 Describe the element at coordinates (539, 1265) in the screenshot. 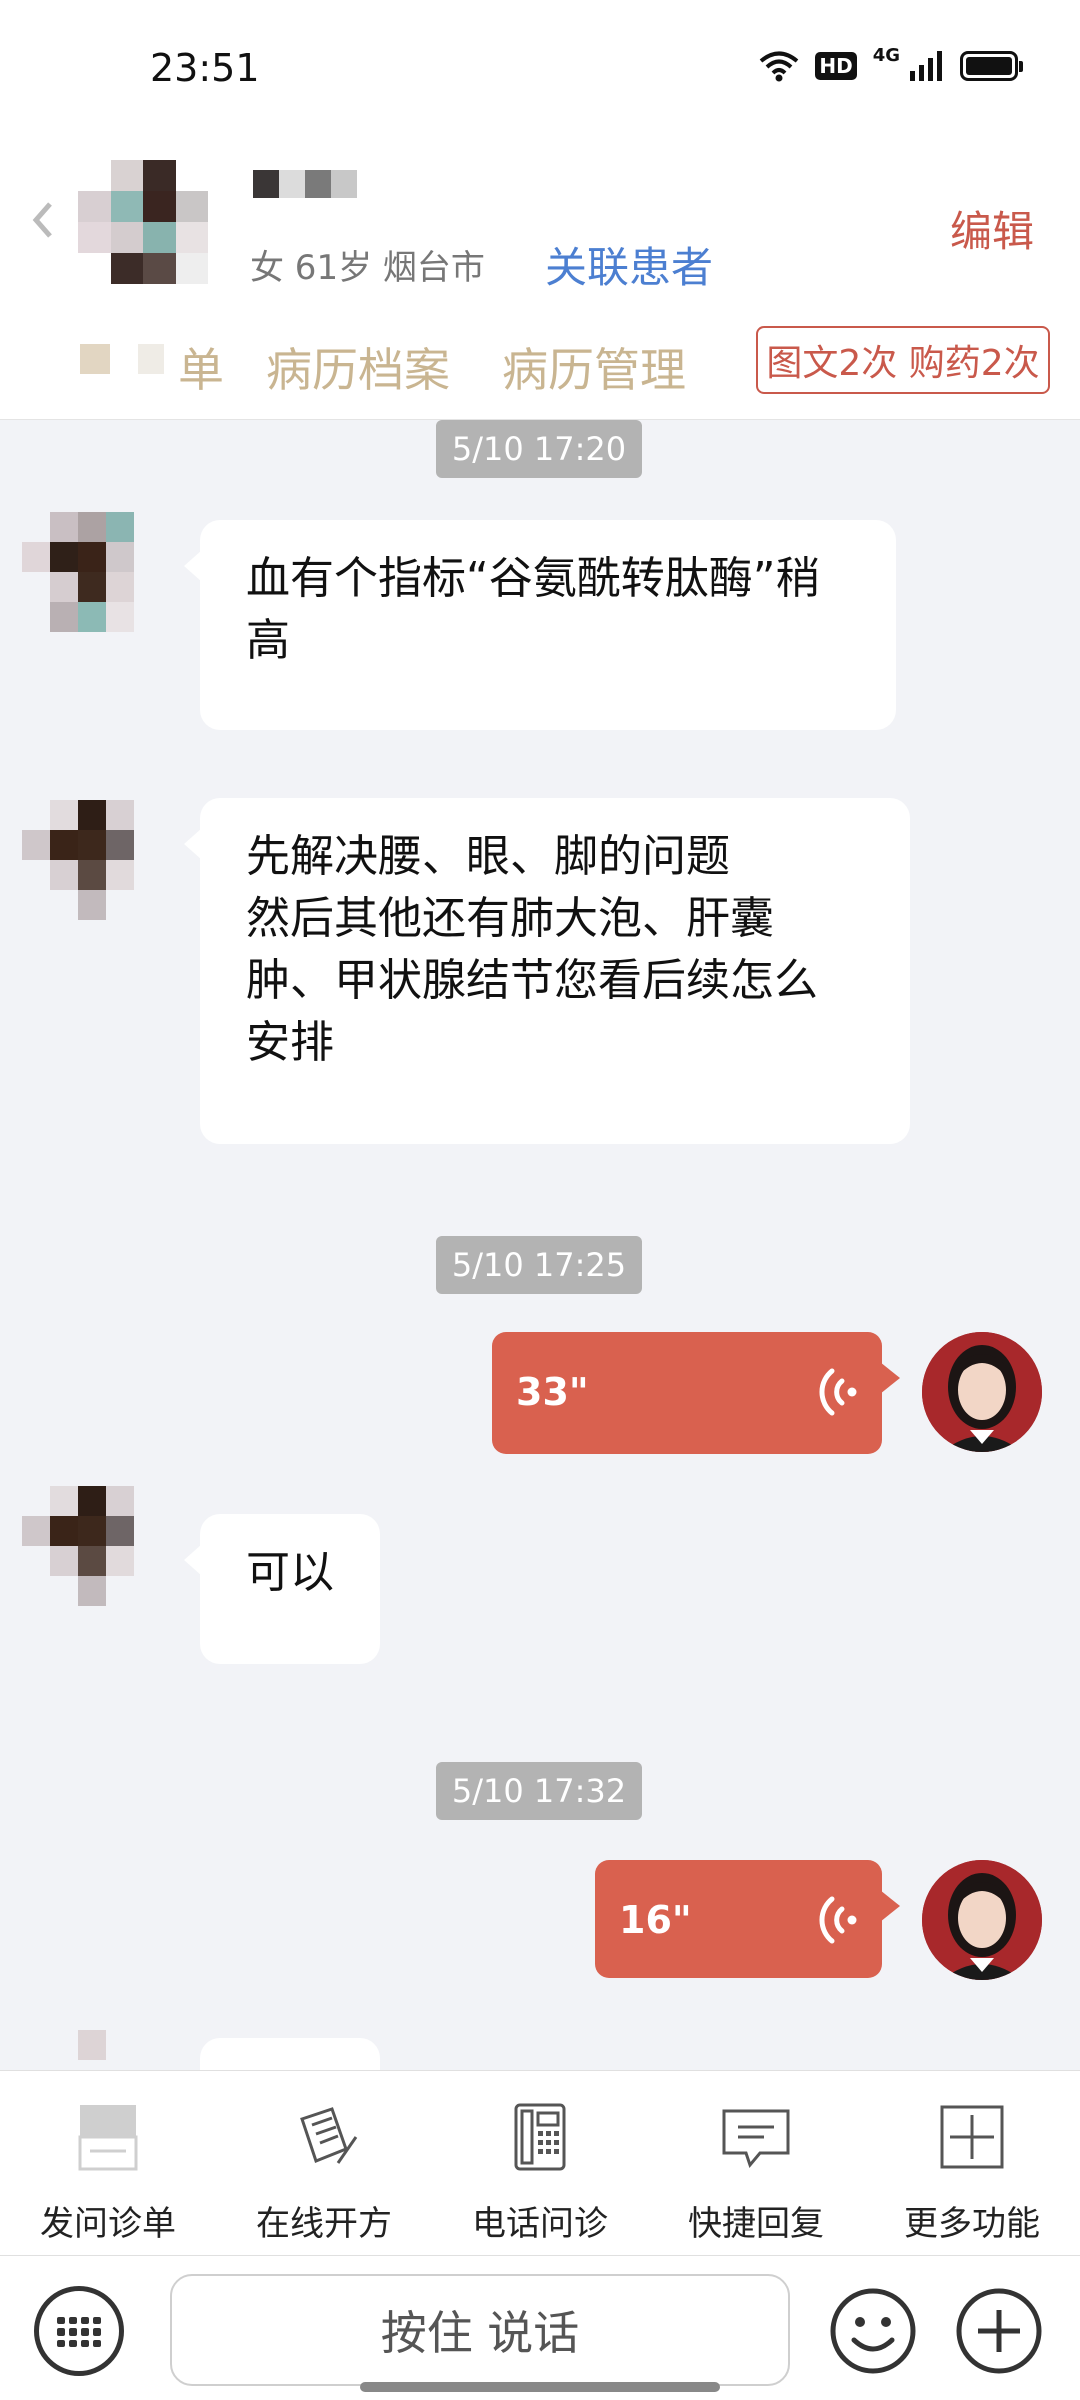

I see `message-timestamp: 5/10 17:25` at that location.